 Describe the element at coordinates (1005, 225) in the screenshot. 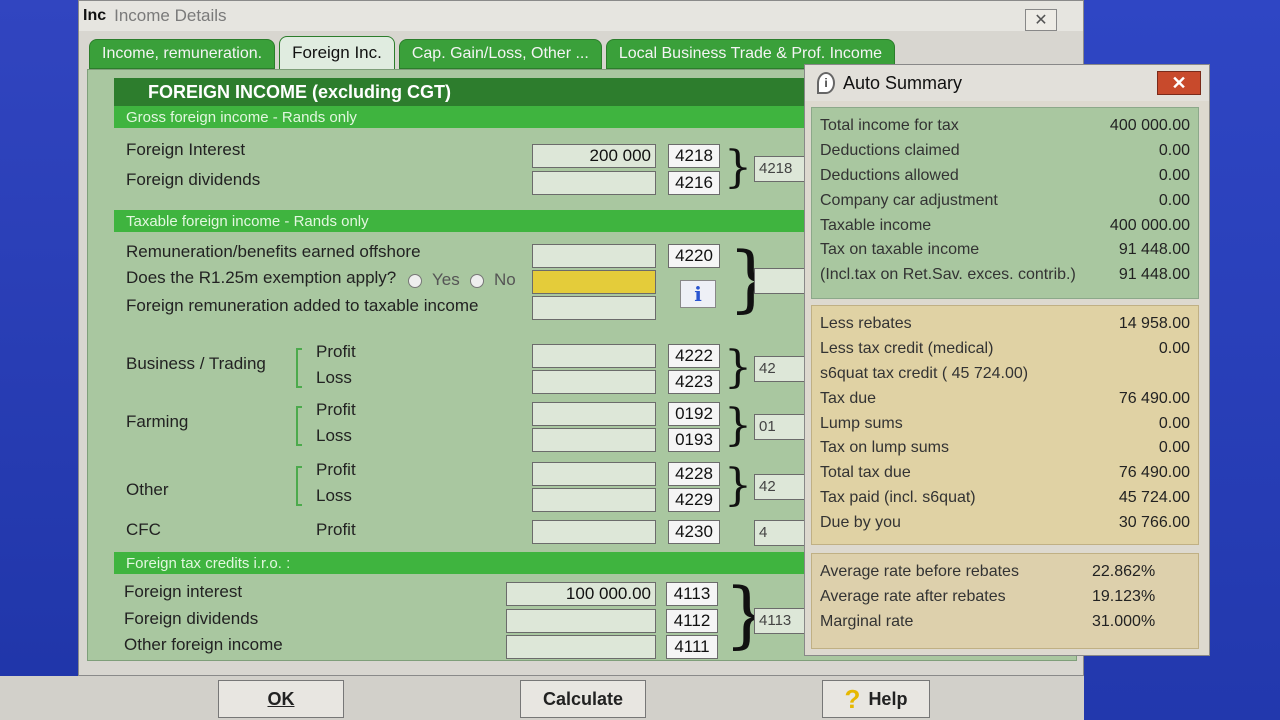

I see `summary-row: Taxable income 400 000.00` at that location.